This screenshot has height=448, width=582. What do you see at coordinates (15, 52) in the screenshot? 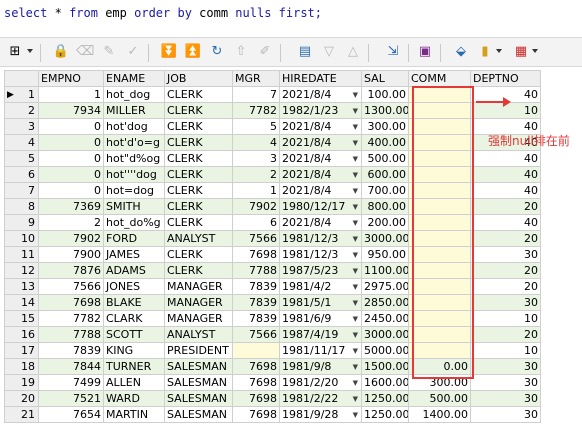
I see `grid-icon: ⊞` at bounding box center [15, 52].